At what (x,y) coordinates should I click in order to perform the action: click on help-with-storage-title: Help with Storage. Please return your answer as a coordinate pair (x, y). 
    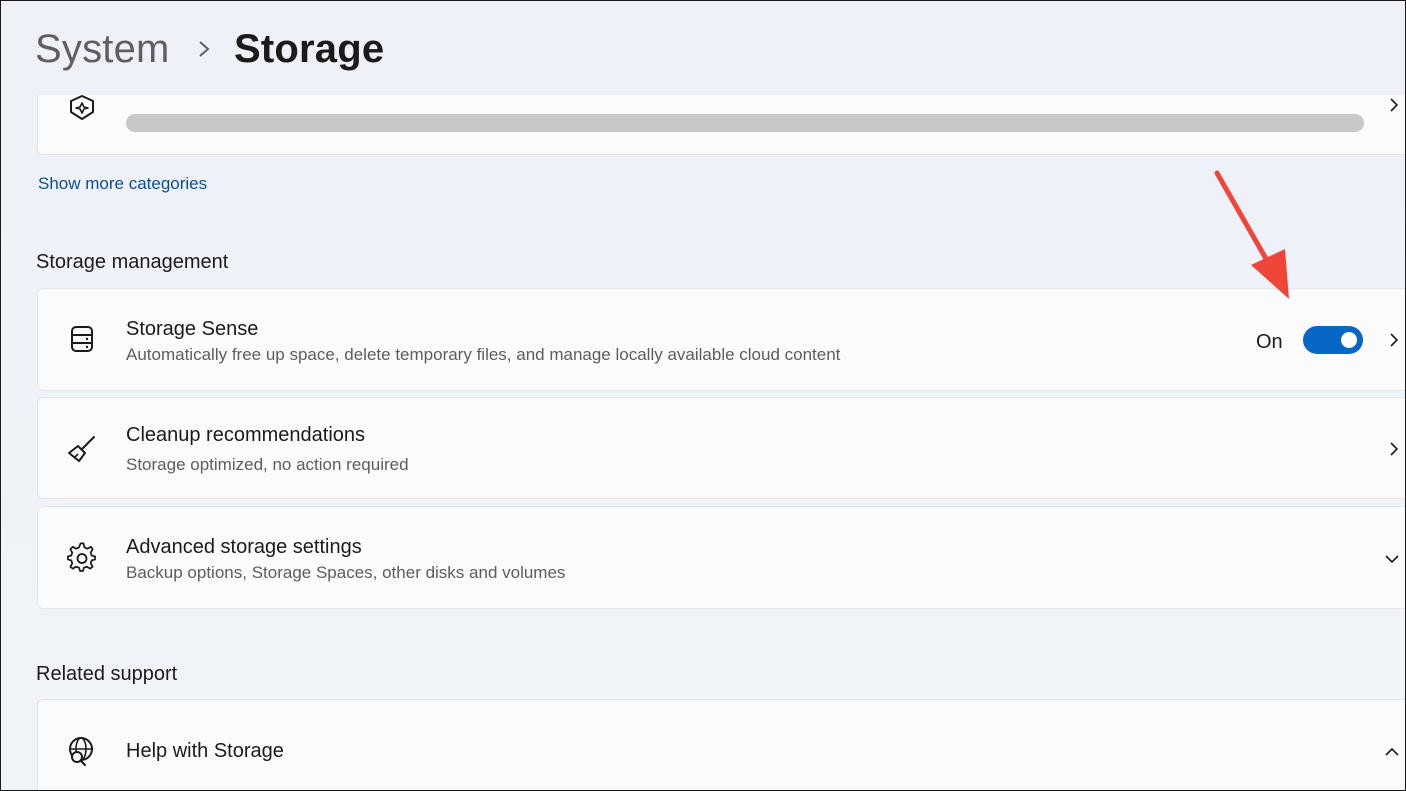
    Looking at the image, I should click on (205, 751).